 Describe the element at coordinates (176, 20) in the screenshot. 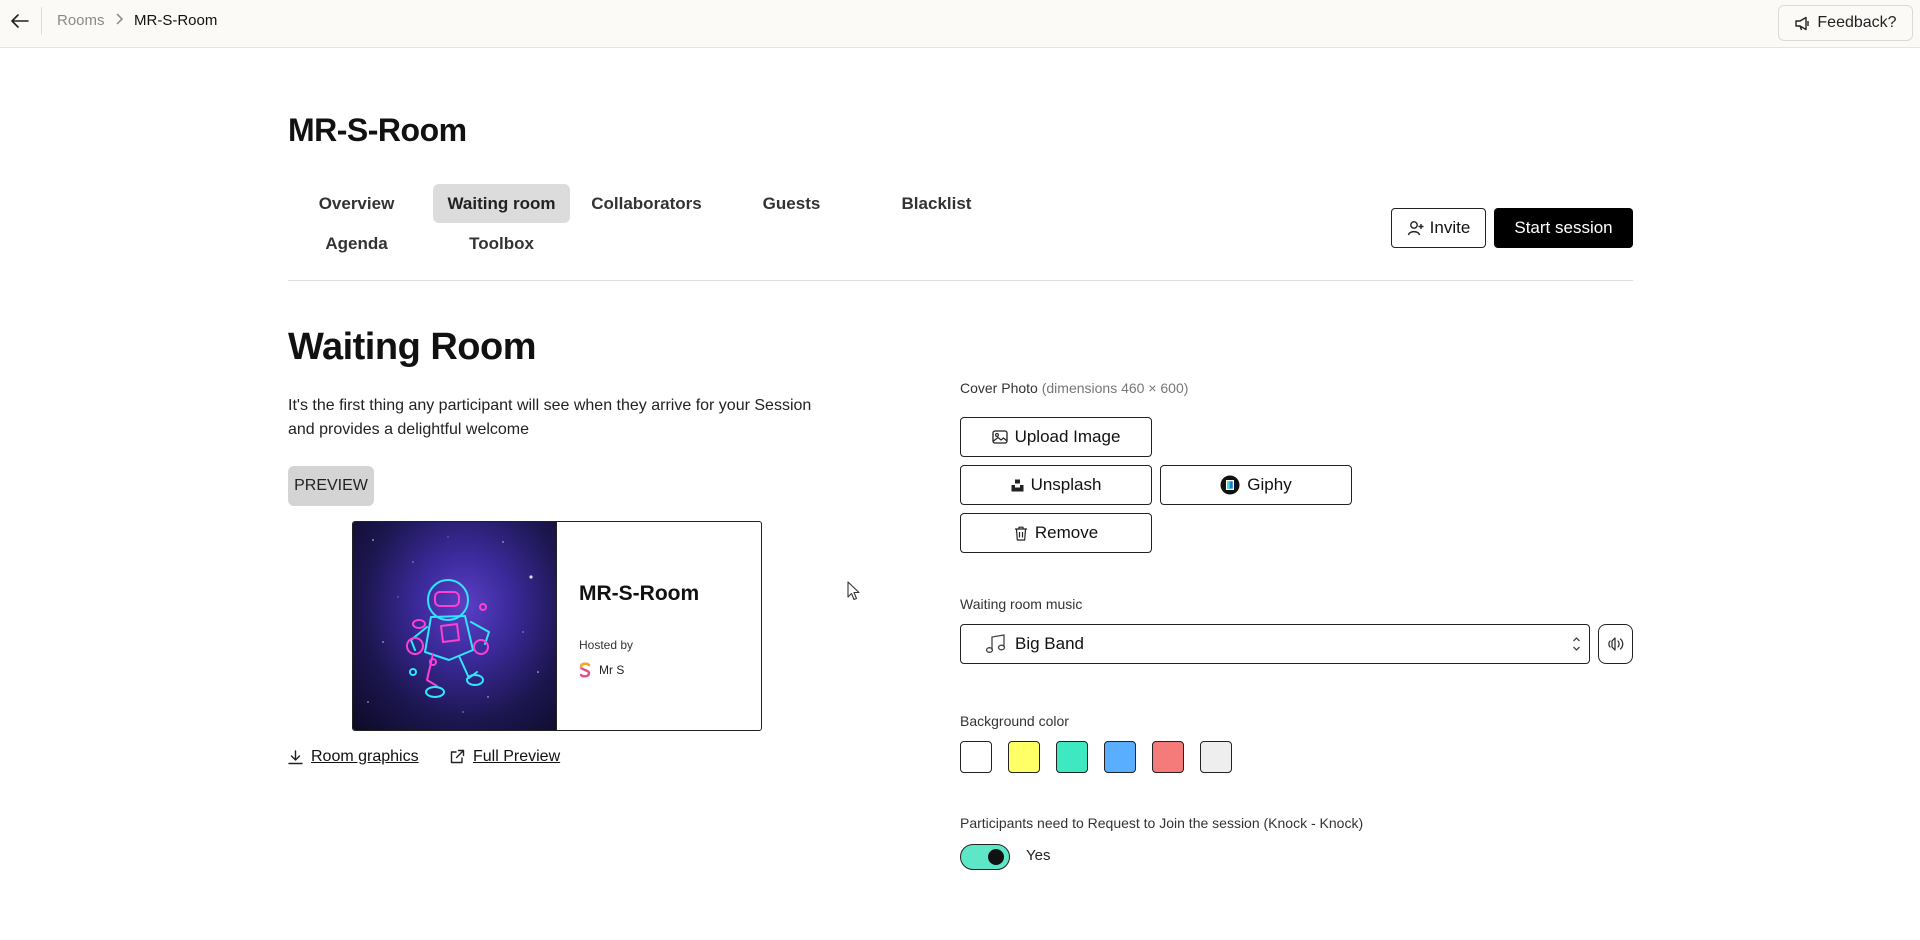

I see `breadcrumb-current: MR-S-Room` at that location.